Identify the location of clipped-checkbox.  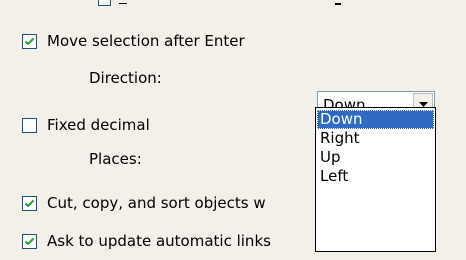
(104, 3).